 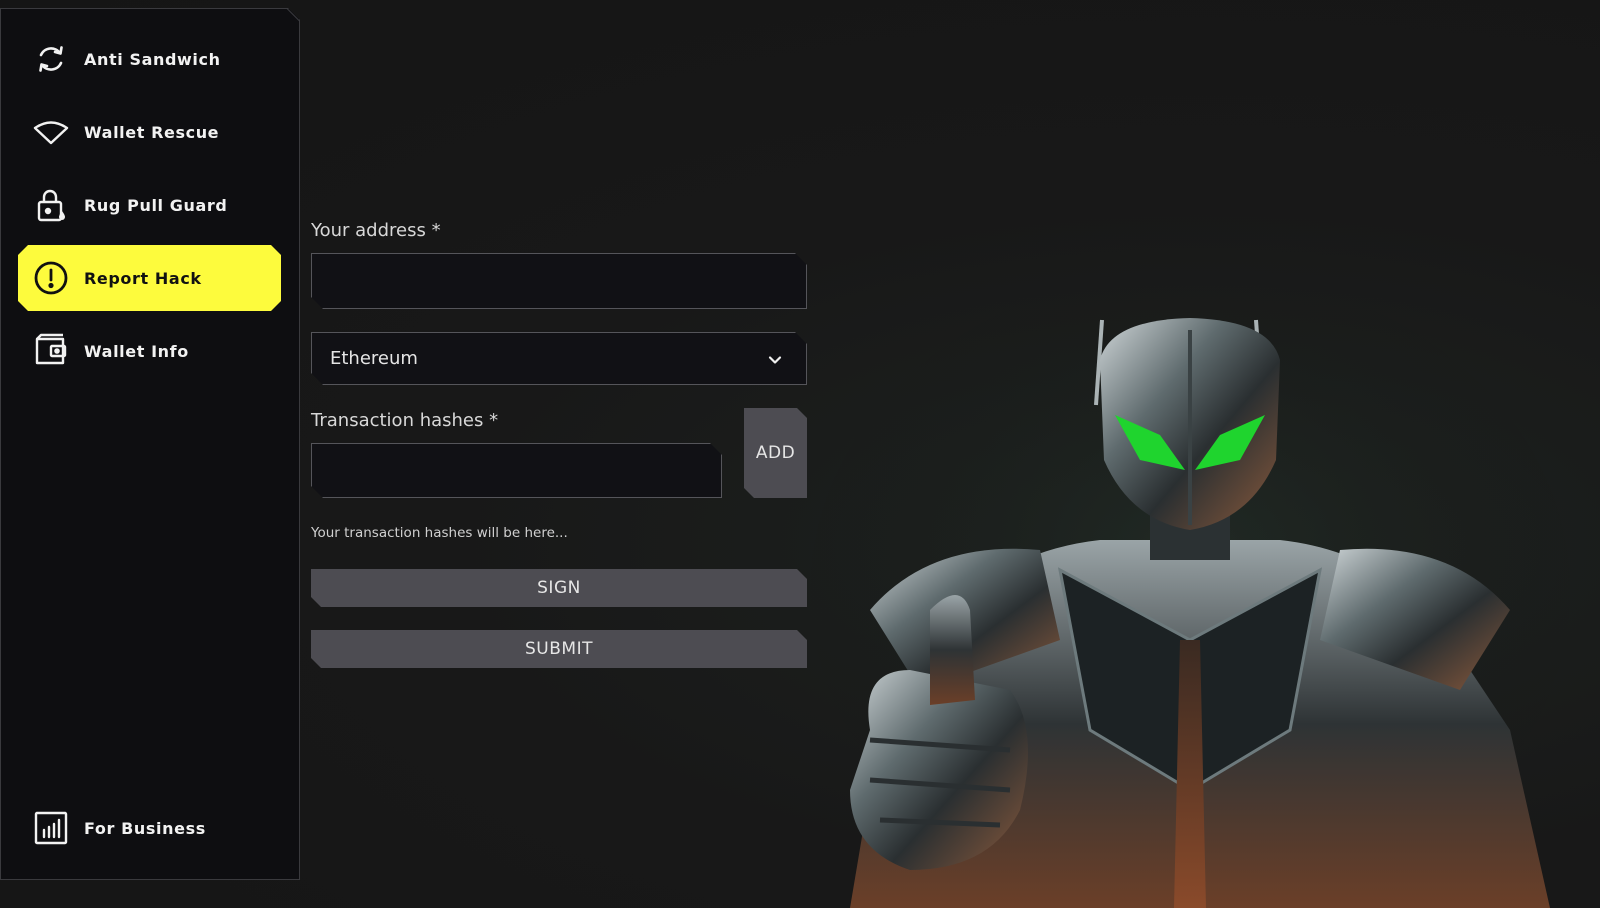 I want to click on add-hash-button: ADD, so click(x=775, y=453).